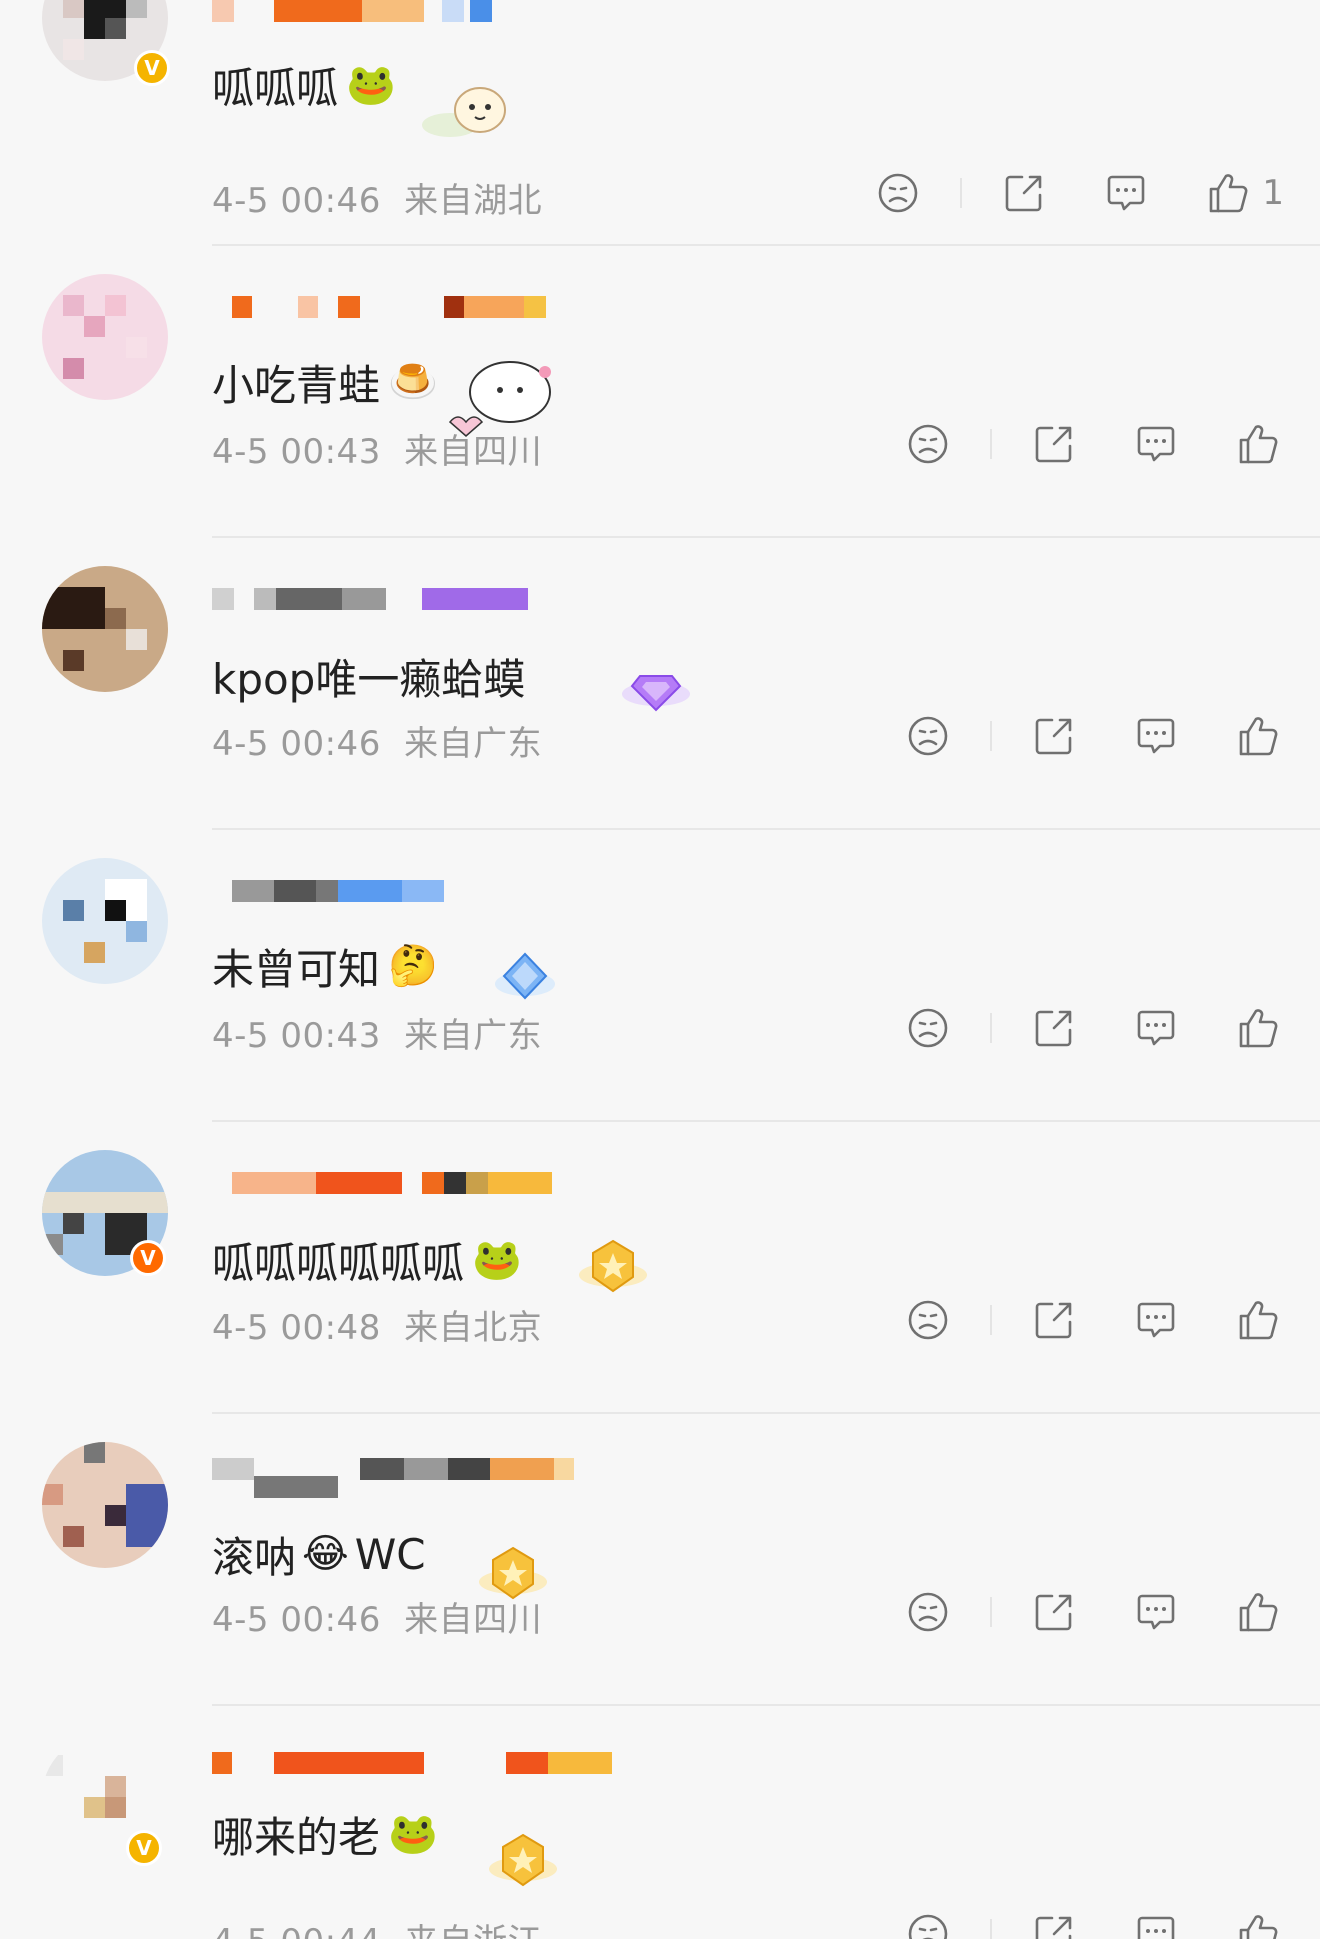 This screenshot has width=1320, height=1939. I want to click on comment-meta: 4-5 00:43 来自四川, so click(377, 448).